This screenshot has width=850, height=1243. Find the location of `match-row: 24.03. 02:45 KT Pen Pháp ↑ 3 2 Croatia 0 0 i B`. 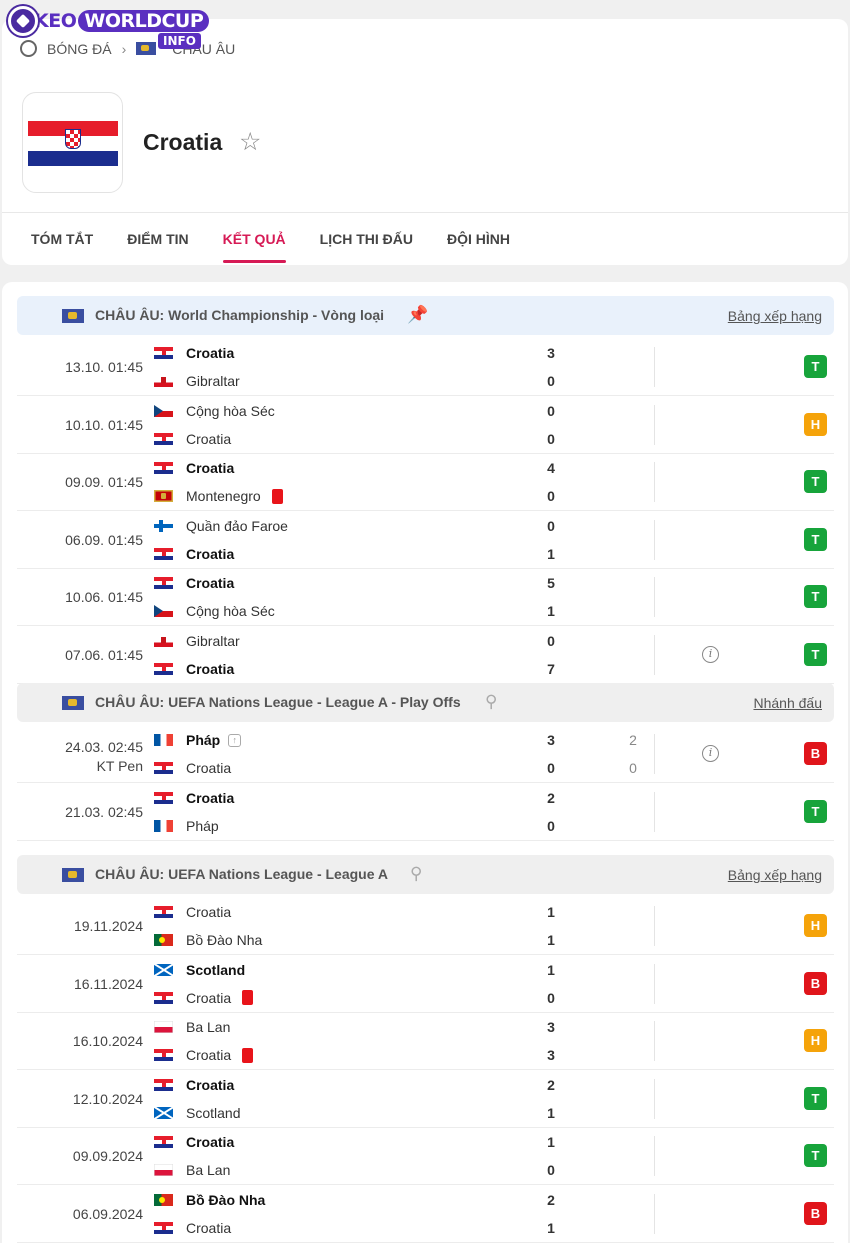

match-row: 24.03. 02:45 KT Pen Pháp ↑ 3 2 Croatia 0 0 i B is located at coordinates (425, 754).